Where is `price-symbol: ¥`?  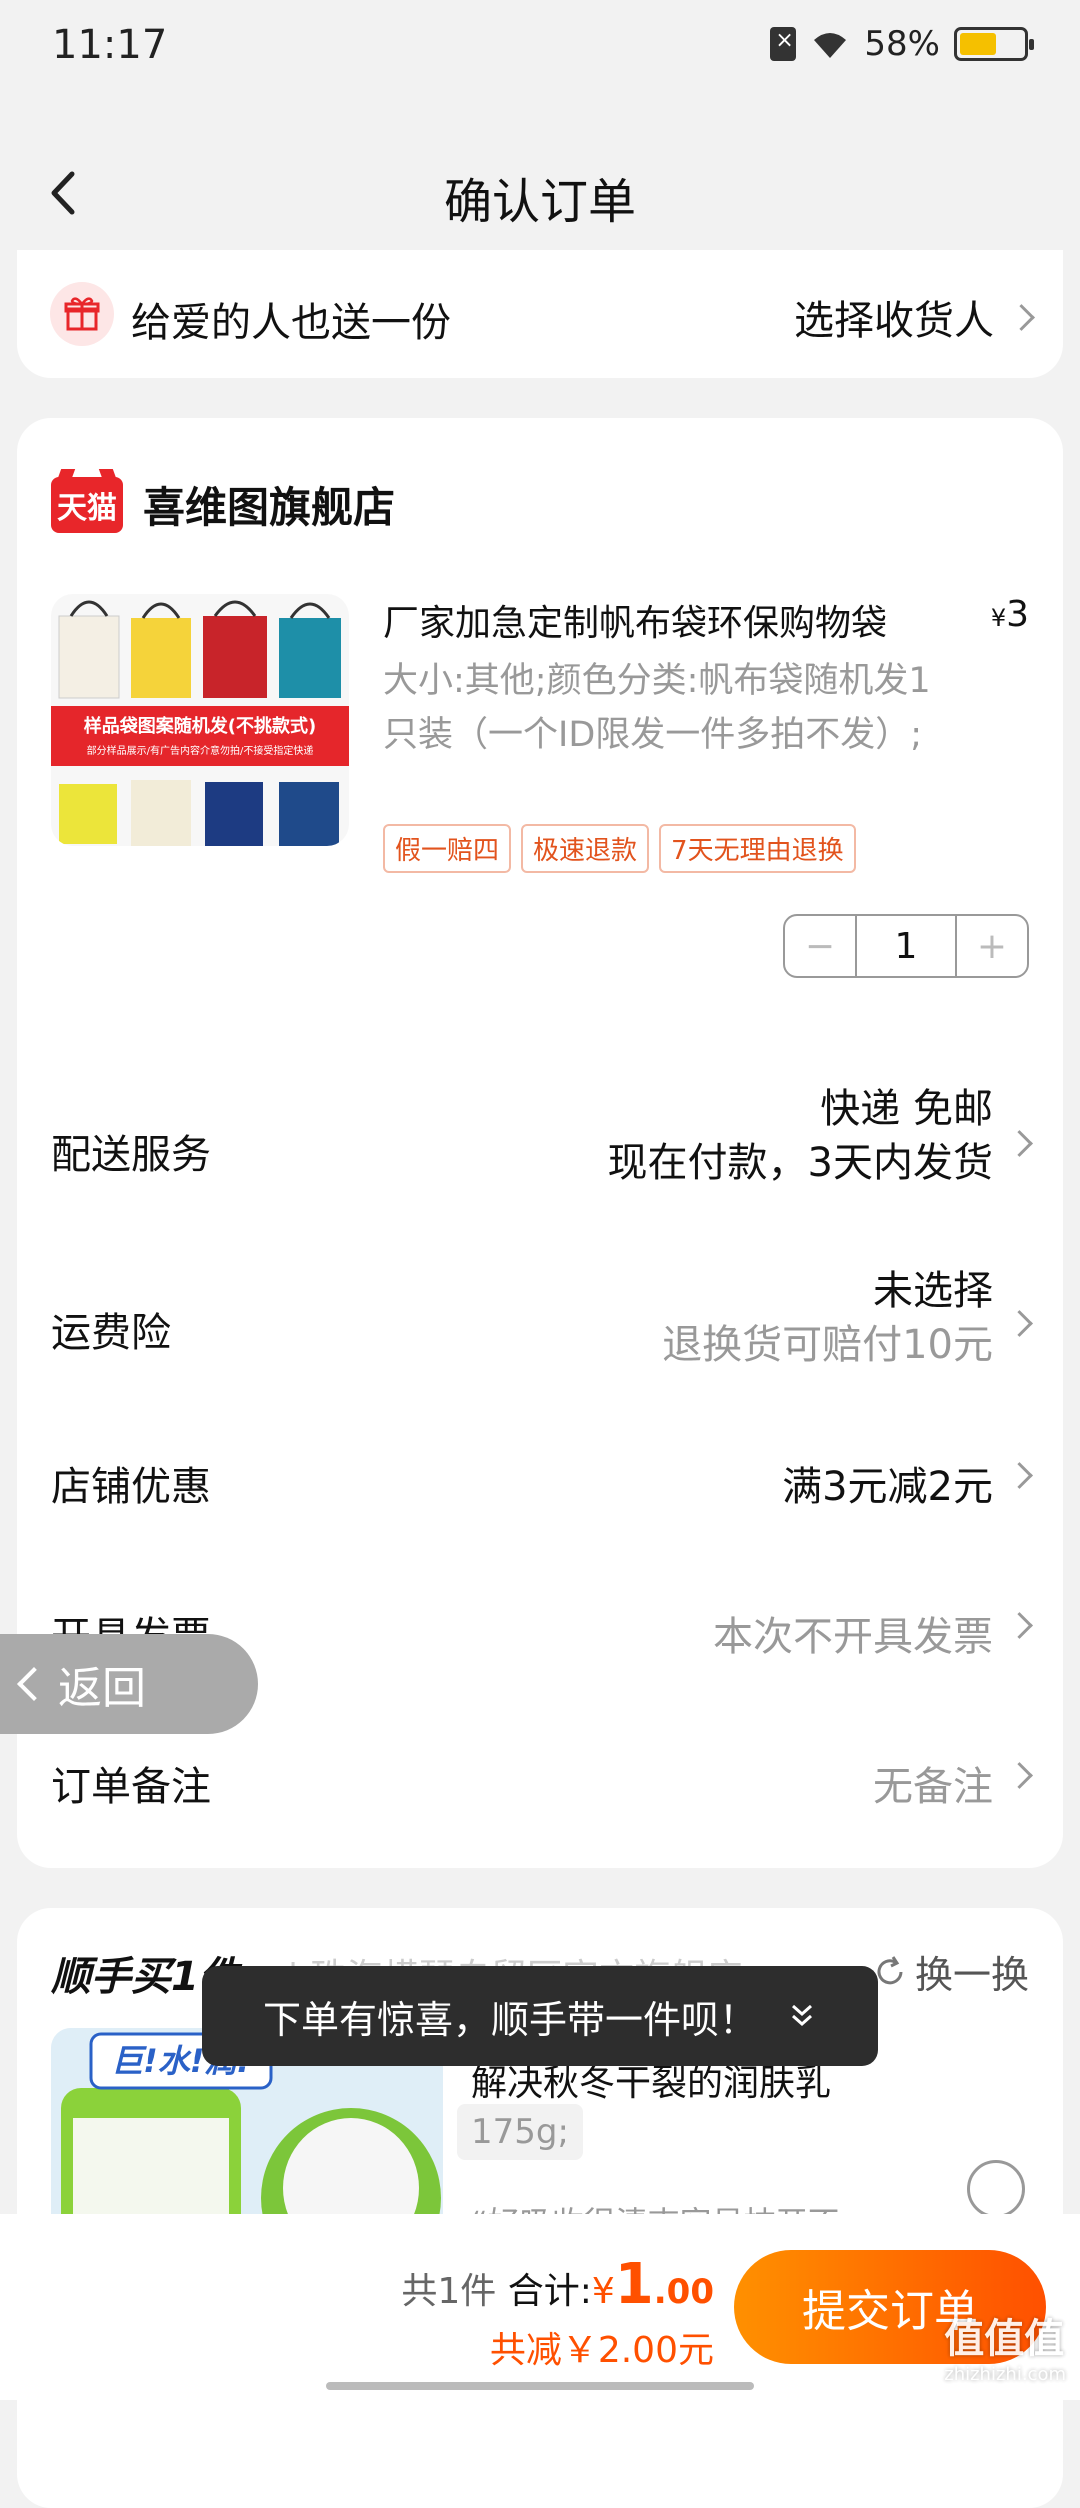 price-symbol: ¥ is located at coordinates (998, 618).